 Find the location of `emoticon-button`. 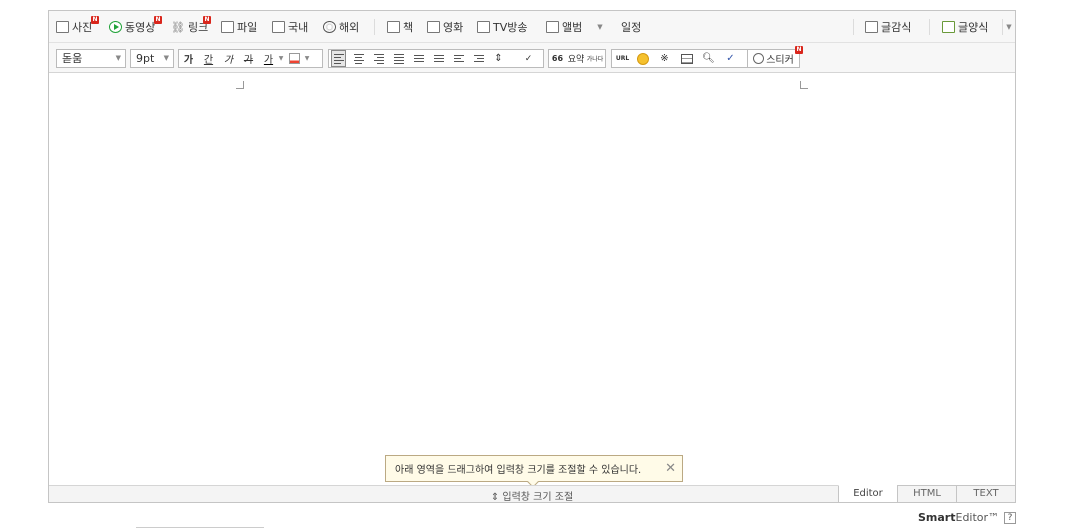

emoticon-button is located at coordinates (642, 58).